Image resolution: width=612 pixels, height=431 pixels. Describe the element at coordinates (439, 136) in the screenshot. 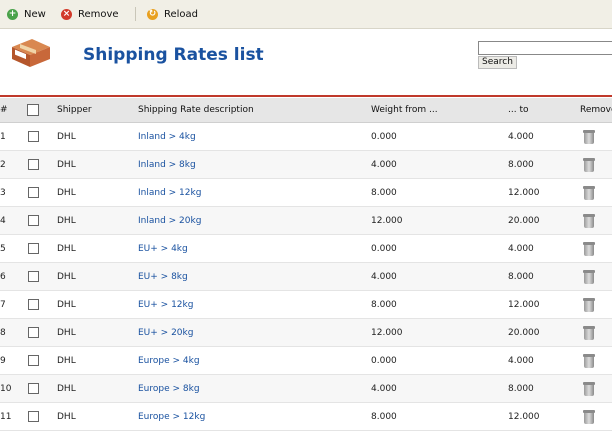

I see `row-weight-from: 0.000` at that location.